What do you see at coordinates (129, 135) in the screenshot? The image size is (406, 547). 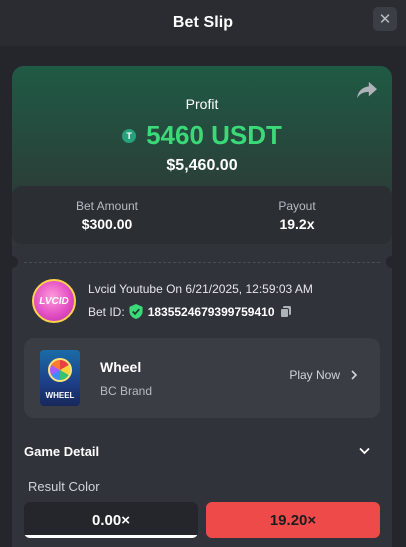 I see `usdt-icon: T` at bounding box center [129, 135].